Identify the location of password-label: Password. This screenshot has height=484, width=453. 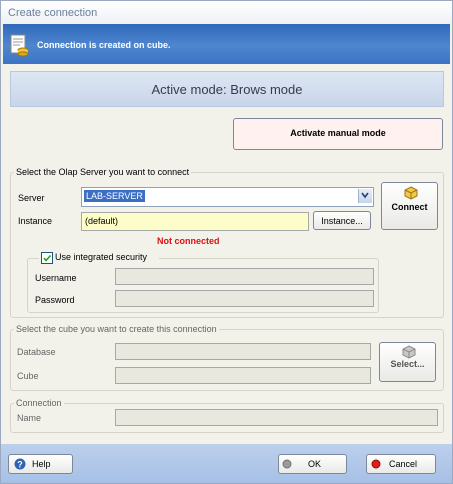
(55, 300).